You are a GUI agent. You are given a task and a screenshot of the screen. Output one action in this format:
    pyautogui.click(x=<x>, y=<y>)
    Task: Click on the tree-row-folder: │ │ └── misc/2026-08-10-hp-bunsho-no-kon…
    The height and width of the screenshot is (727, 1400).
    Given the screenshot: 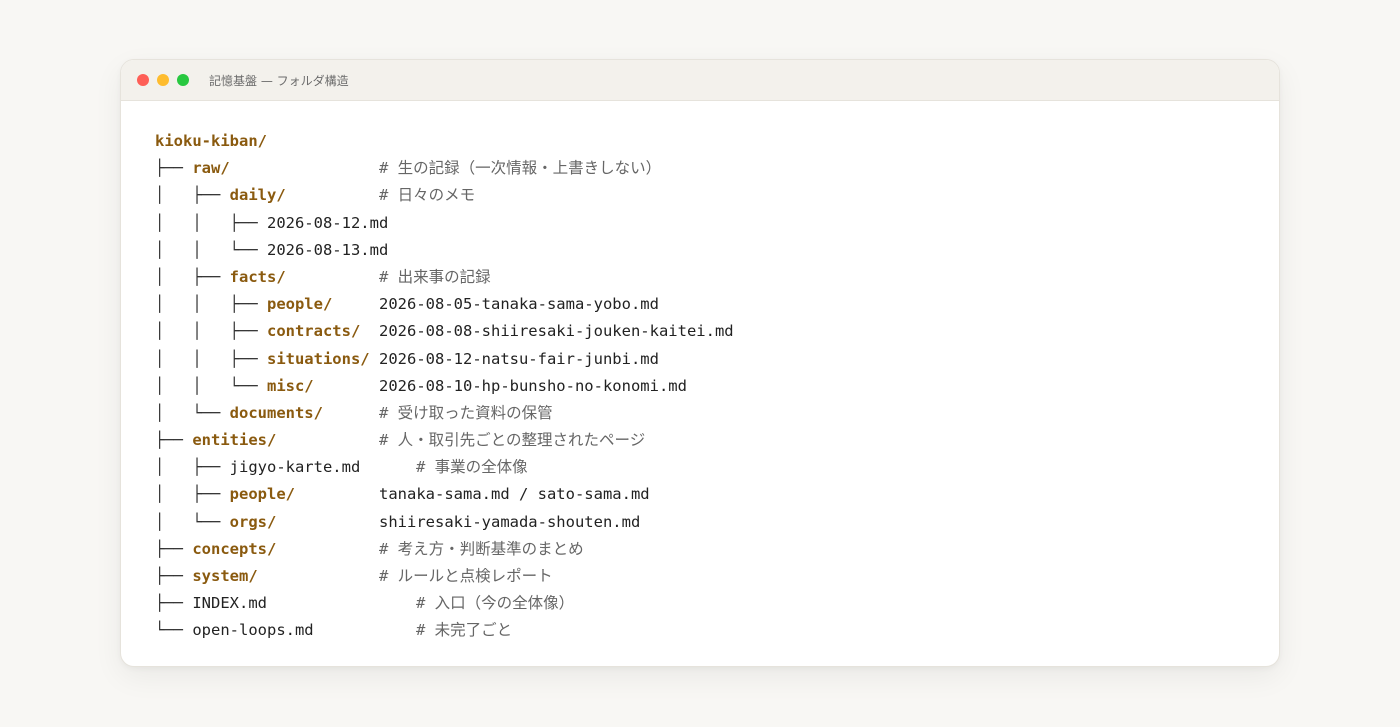 What is the action you would take?
    pyautogui.click(x=421, y=386)
    